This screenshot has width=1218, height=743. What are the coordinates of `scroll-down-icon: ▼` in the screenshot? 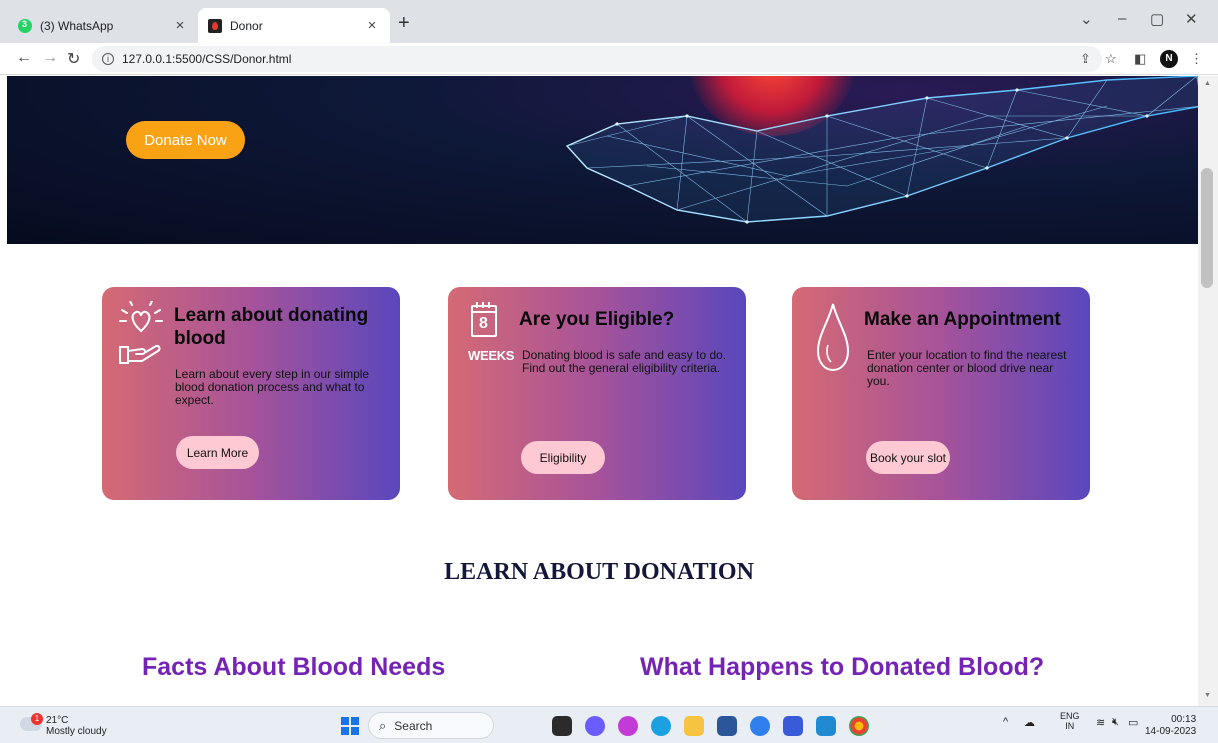 It's located at (1207, 695).